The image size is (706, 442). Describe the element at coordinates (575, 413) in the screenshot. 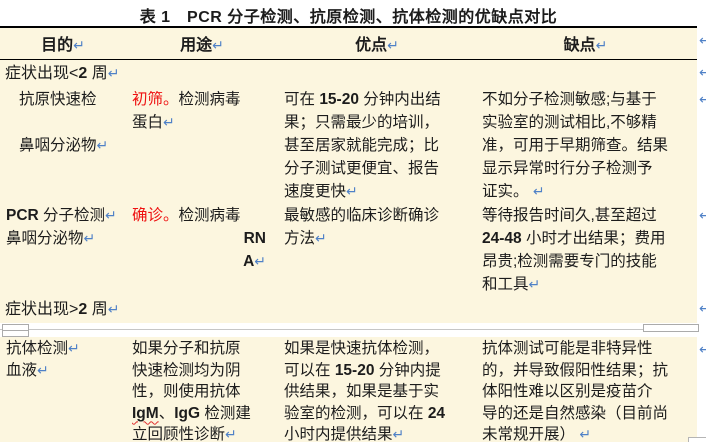

I see `text-run: 导的还是自然感染（目前尚` at that location.